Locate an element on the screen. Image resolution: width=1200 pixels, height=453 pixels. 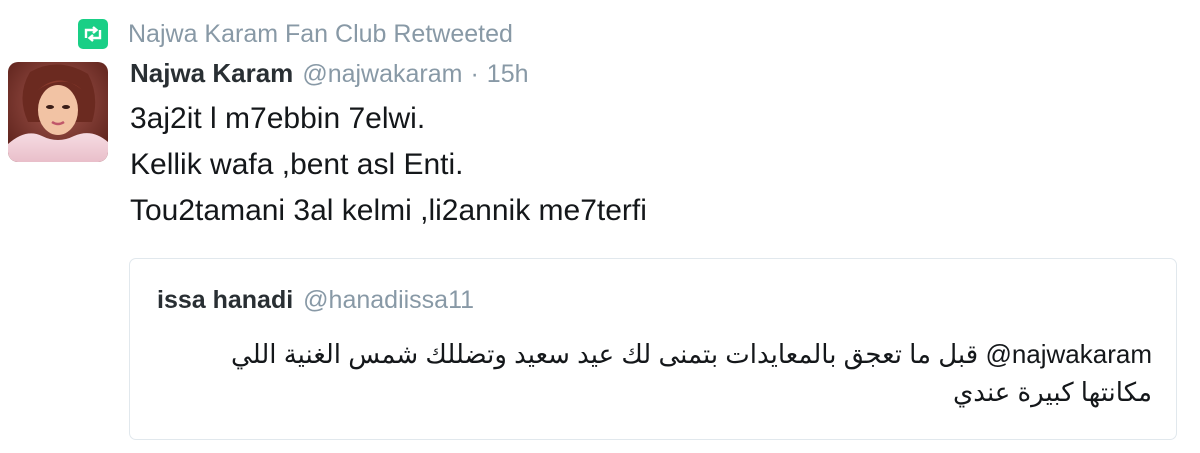
retweeted-by-label: Najwa Karam Fan Club Retweeted is located at coordinates (320, 34).